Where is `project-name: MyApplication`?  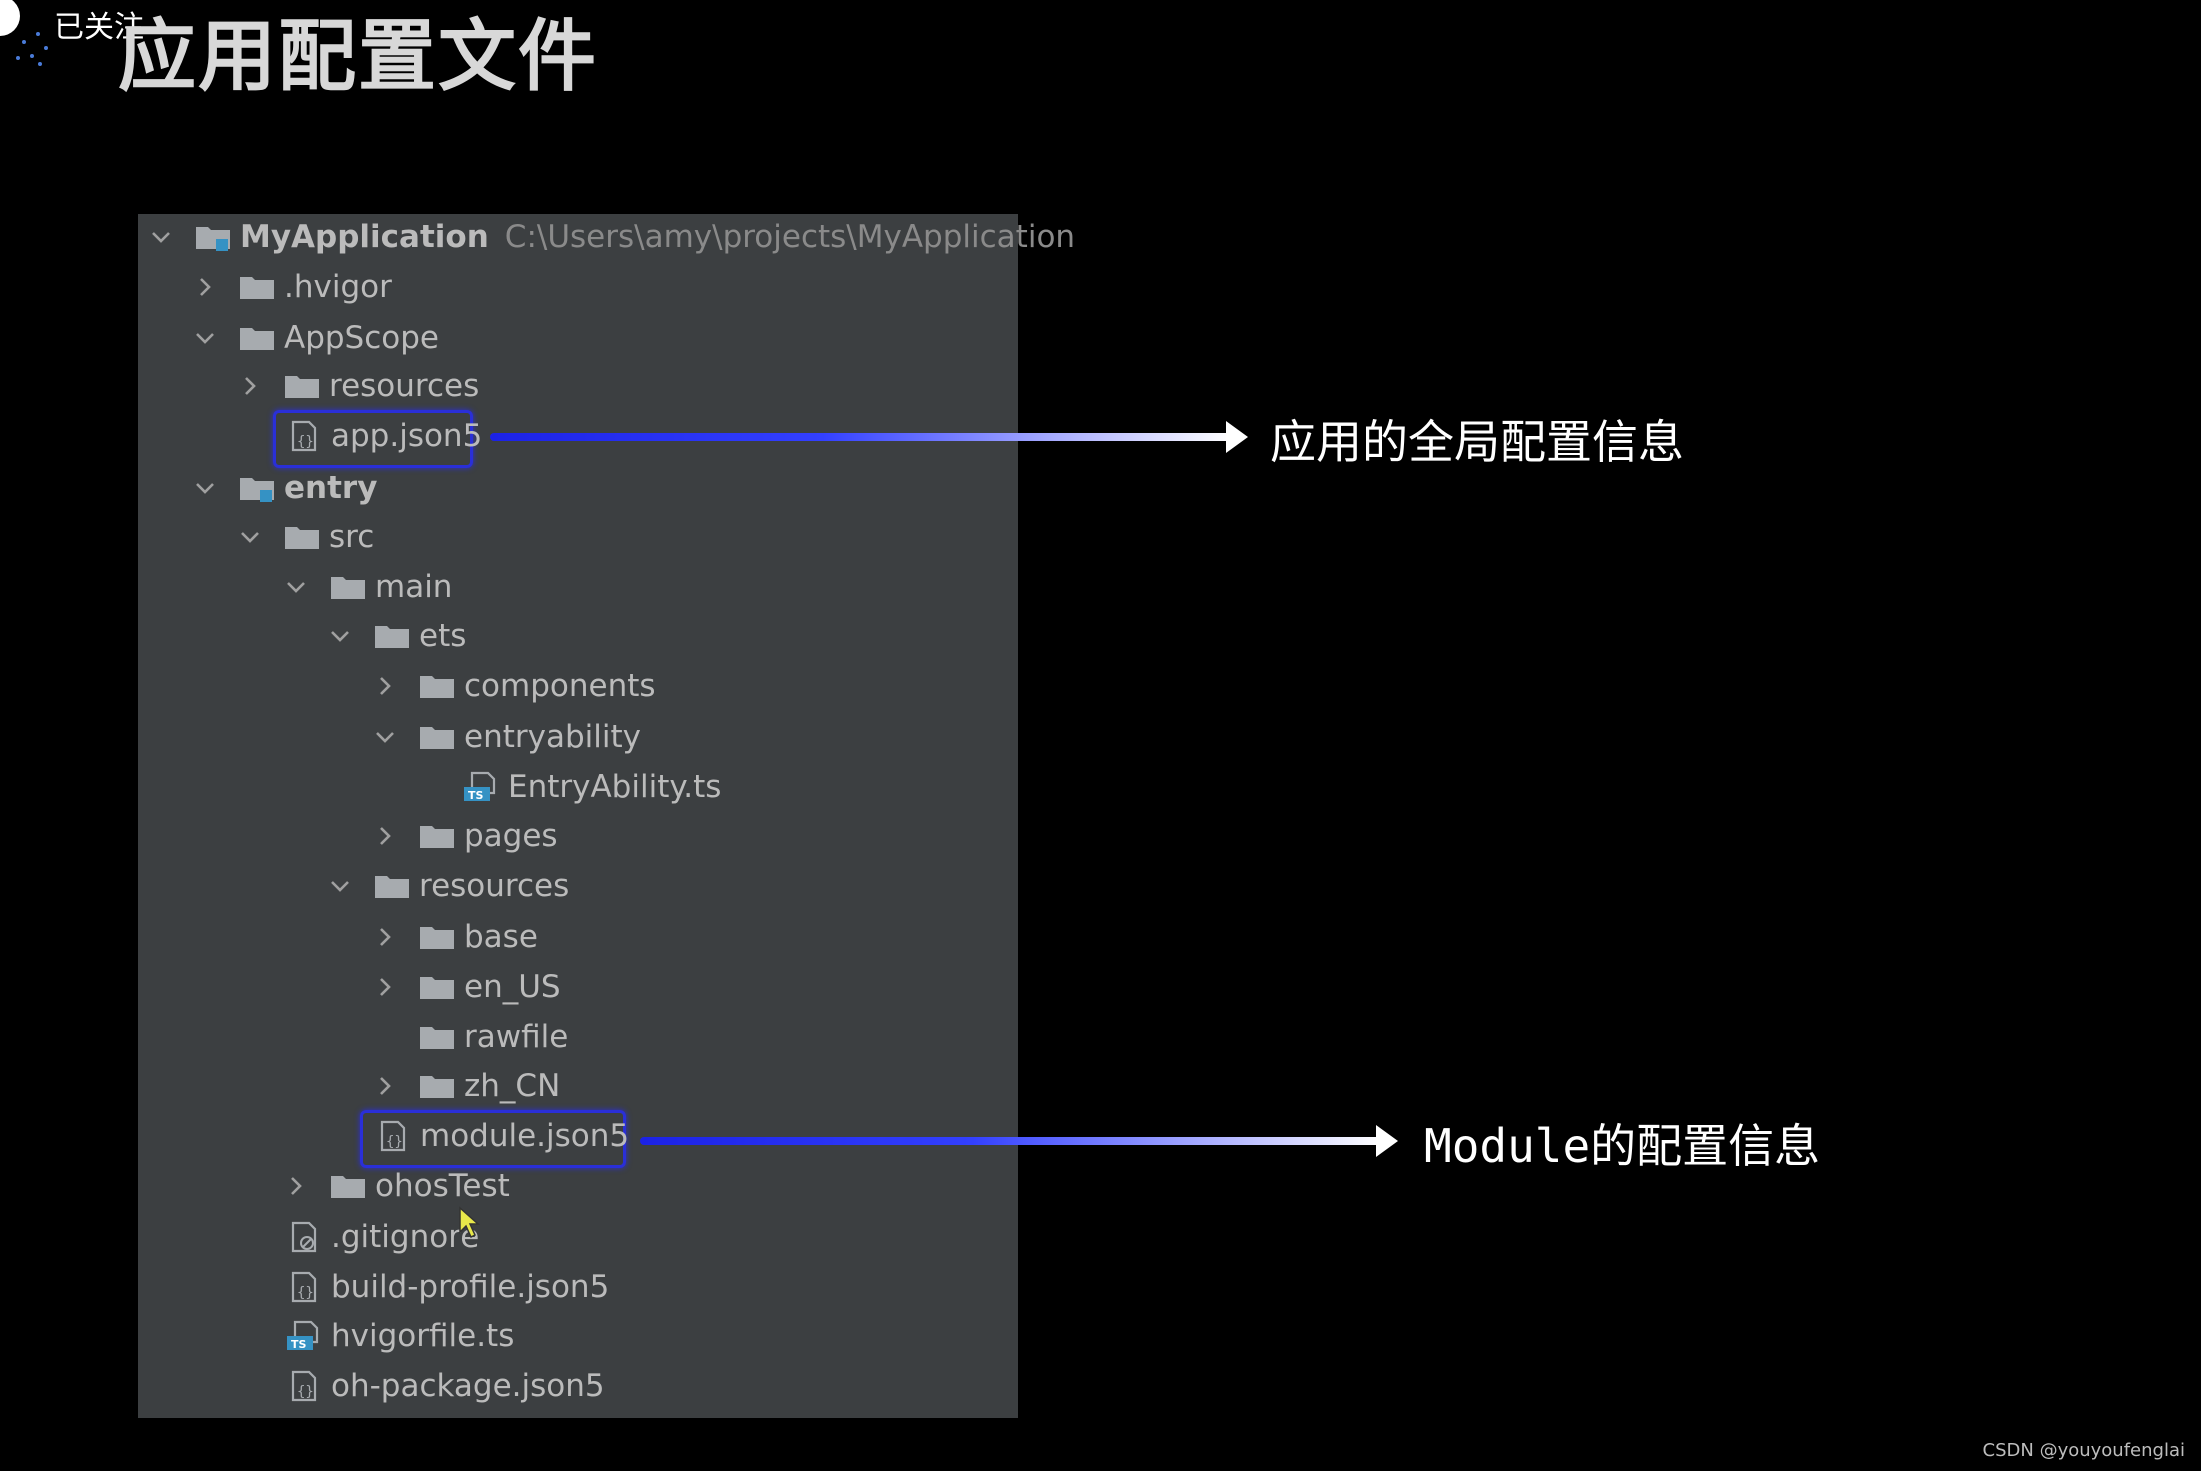
project-name: MyApplication is located at coordinates (364, 237).